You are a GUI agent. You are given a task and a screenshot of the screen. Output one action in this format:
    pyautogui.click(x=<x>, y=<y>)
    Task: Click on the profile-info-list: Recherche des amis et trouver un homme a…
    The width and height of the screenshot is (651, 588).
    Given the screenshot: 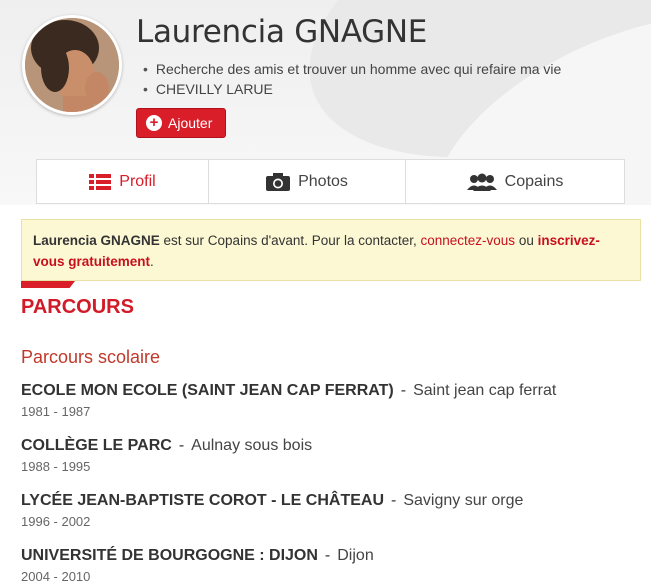 What is the action you would take?
    pyautogui.click(x=352, y=79)
    